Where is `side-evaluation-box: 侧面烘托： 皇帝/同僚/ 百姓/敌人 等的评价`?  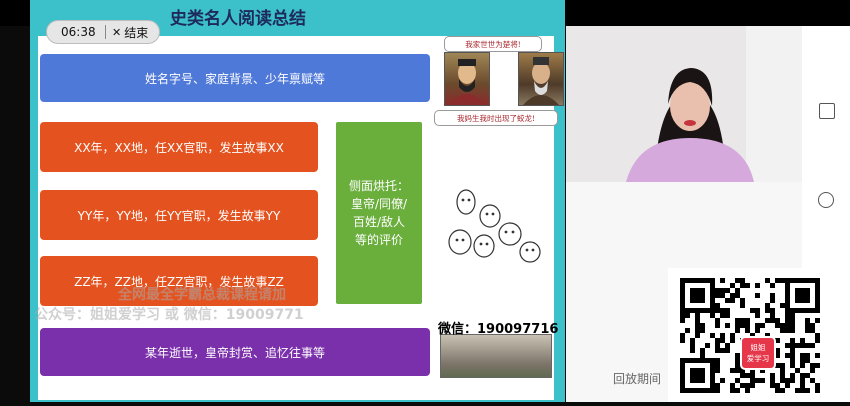
side-evaluation-box: 侧面烘托： 皇帝/同僚/ 百姓/敌人 等的评价 is located at coordinates (379, 213).